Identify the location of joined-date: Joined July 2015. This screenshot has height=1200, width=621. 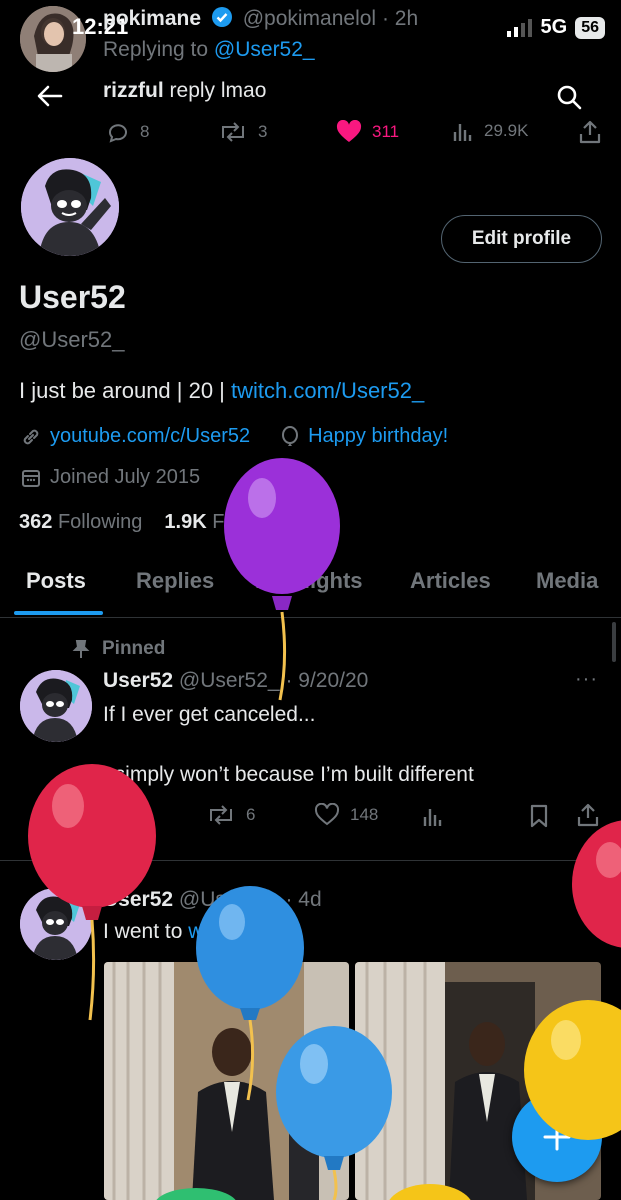
(125, 477).